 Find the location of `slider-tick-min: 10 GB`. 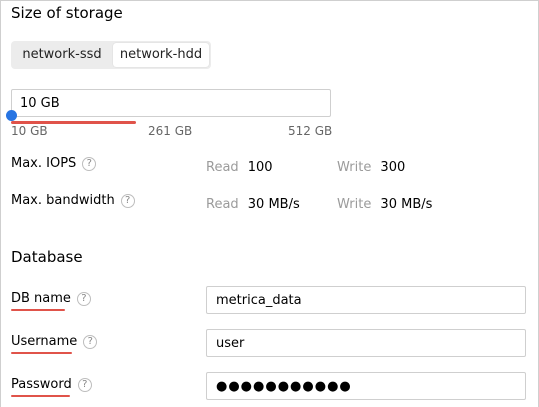

slider-tick-min: 10 GB is located at coordinates (29, 131).